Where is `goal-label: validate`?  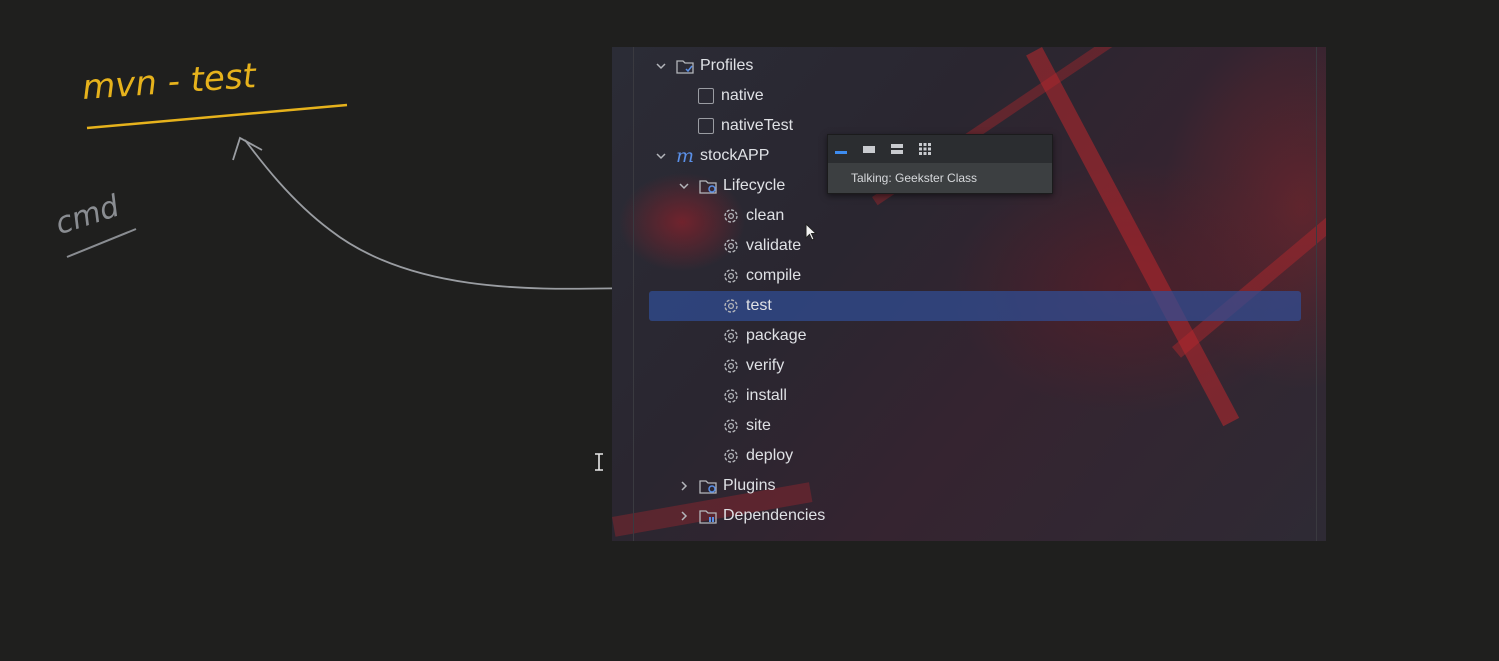
goal-label: validate is located at coordinates (774, 245).